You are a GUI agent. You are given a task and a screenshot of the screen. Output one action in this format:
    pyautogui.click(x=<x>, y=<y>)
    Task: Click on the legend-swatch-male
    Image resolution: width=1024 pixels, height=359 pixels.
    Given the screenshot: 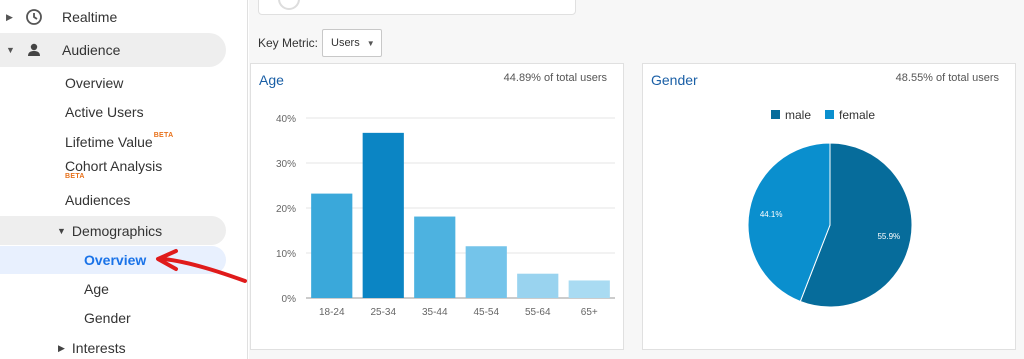 What is the action you would take?
    pyautogui.click(x=775, y=114)
    